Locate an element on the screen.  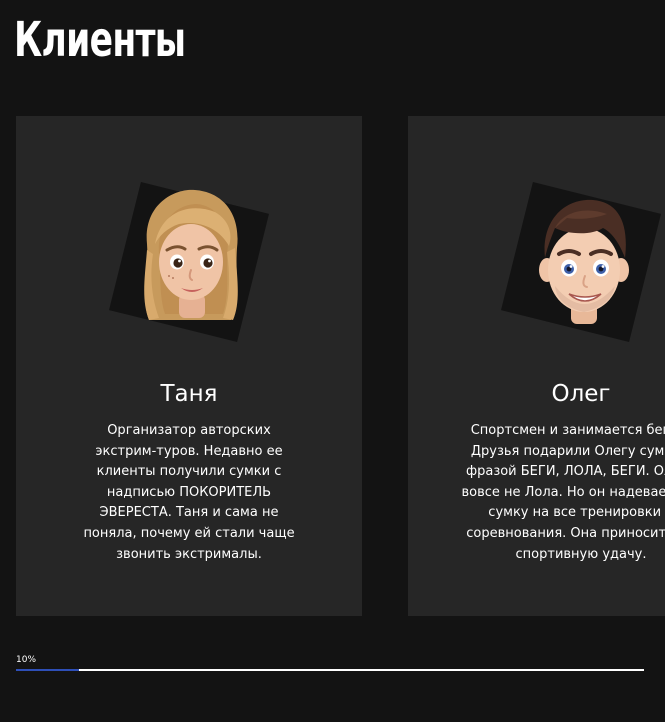
memoji-boy-avatar is located at coordinates (584, 261).